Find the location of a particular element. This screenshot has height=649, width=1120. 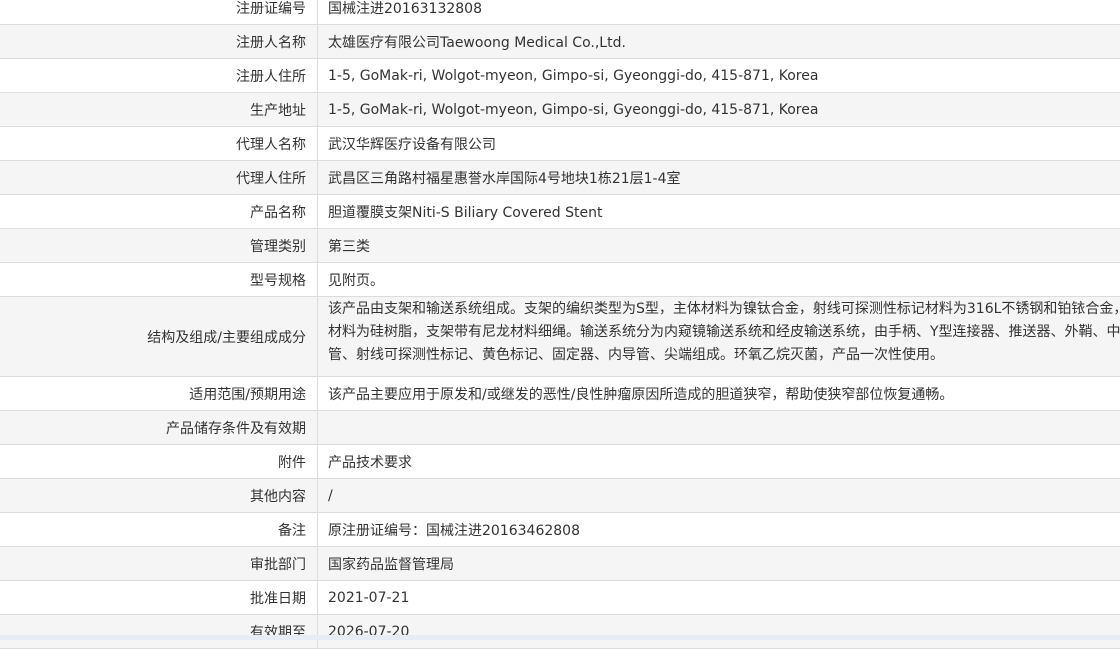

row-label: 其他内容 is located at coordinates (159, 495).